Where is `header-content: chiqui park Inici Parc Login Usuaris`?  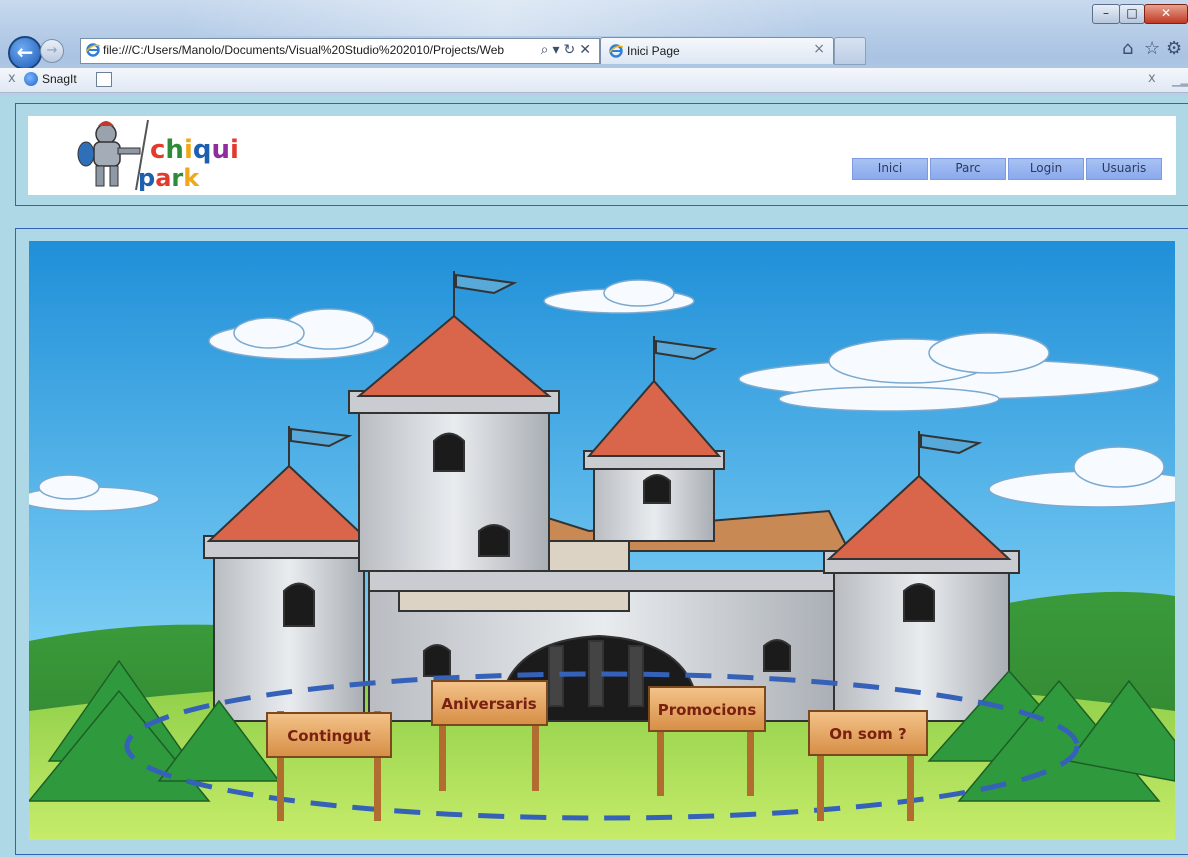 header-content: chiqui park Inici Parc Login Usuaris is located at coordinates (602, 155).